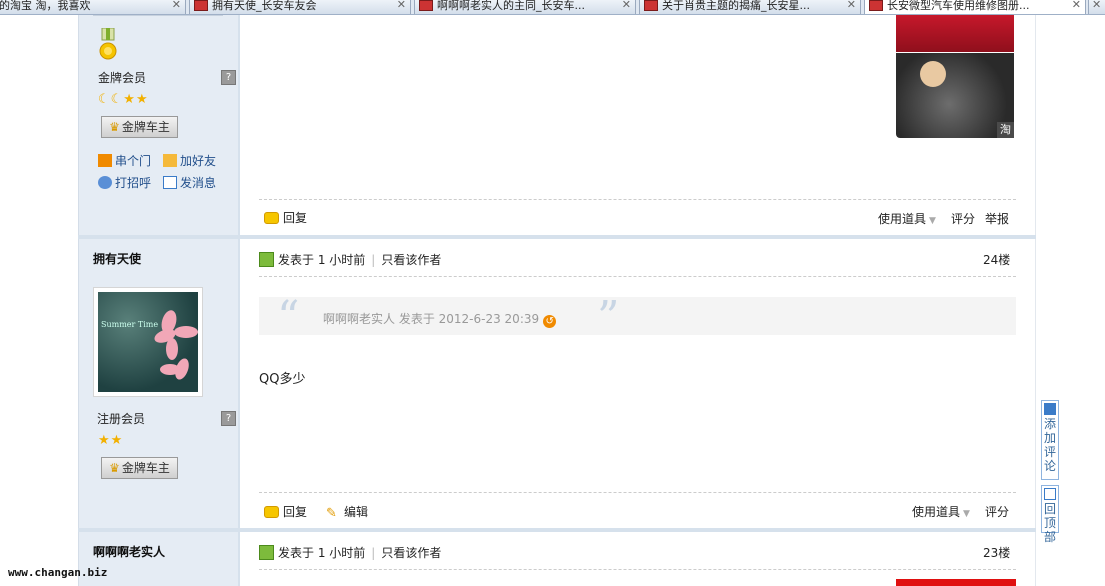  What do you see at coordinates (356, 512) in the screenshot?
I see `edit-label: 编辑` at bounding box center [356, 512].